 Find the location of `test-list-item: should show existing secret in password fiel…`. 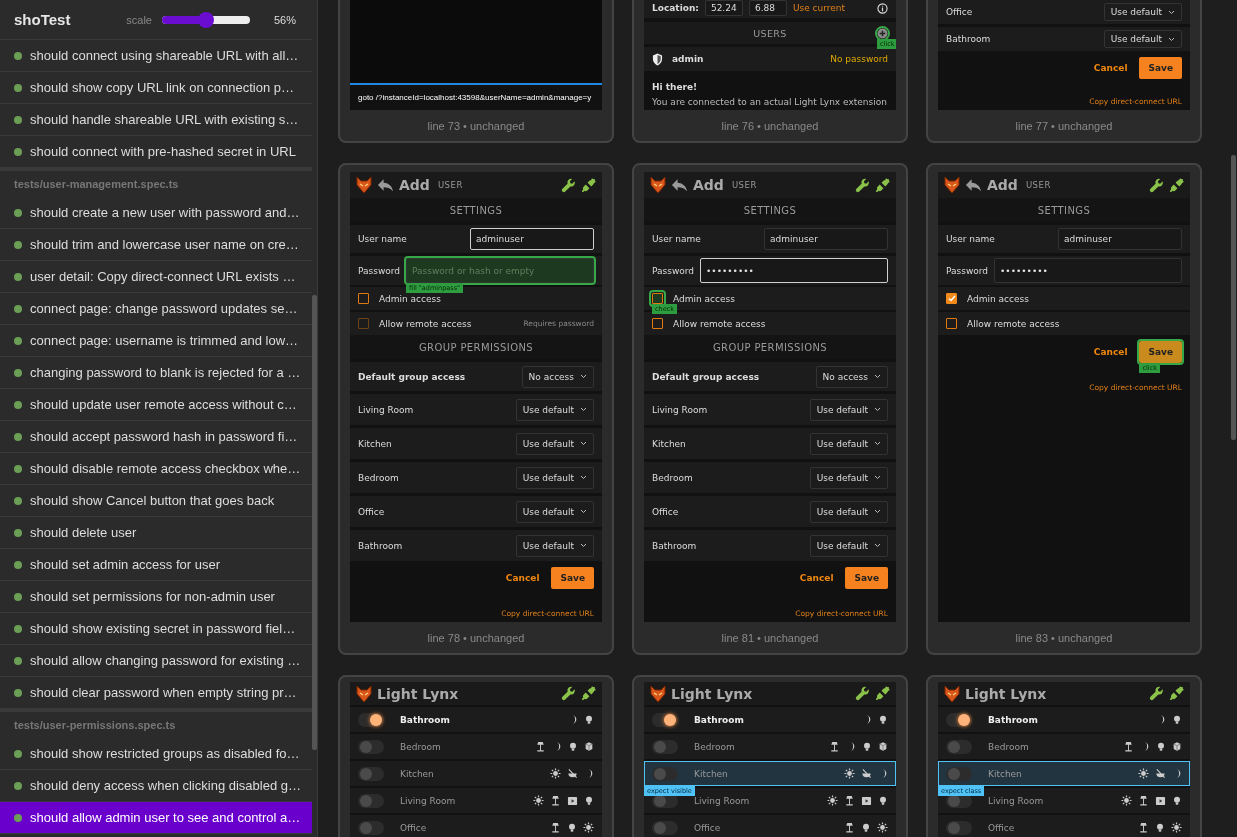

test-list-item: should show existing secret in password fiel… is located at coordinates (156, 629).